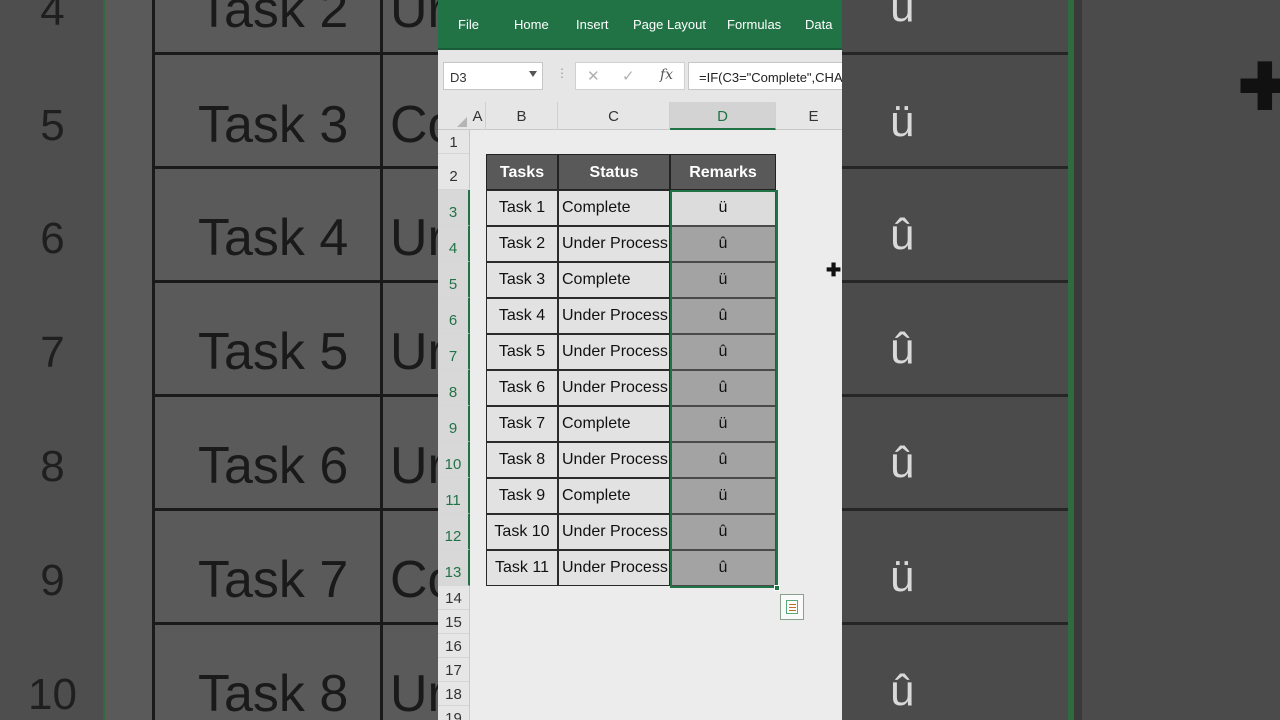 The width and height of the screenshot is (1280, 720). I want to click on task-cell: Task 5, so click(522, 352).